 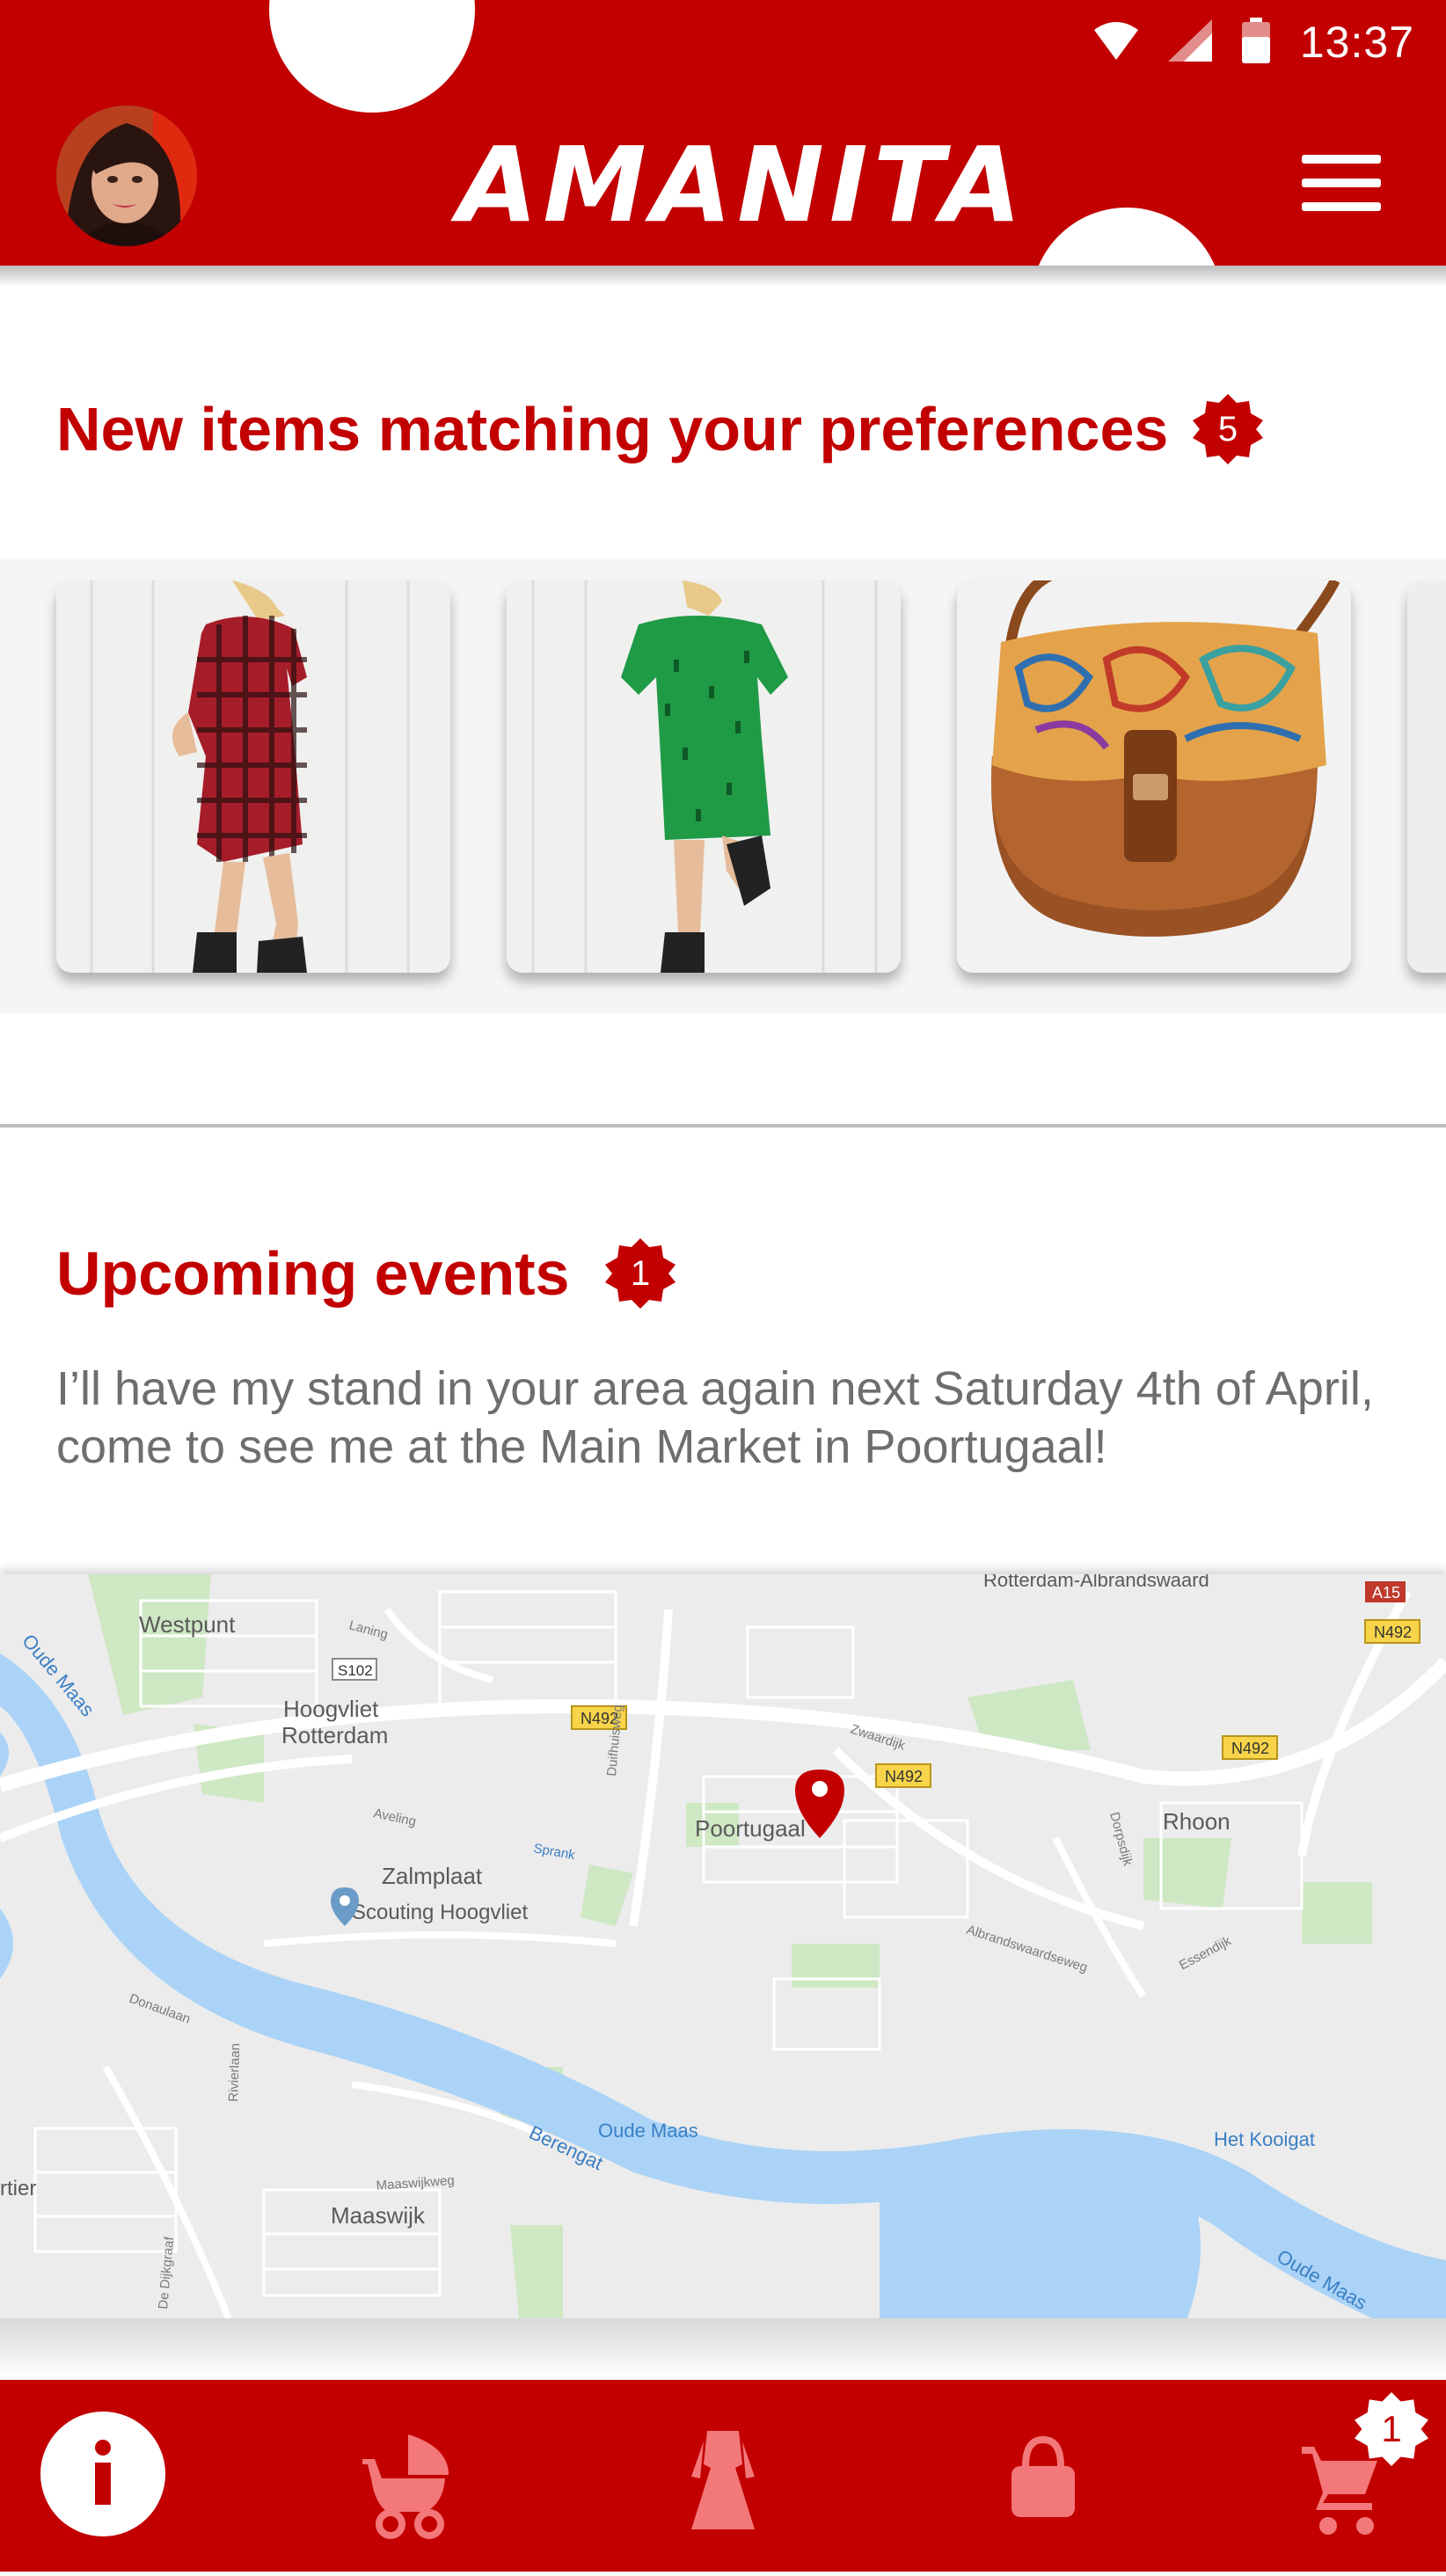 I want to click on map-place-label: Rotterdam, so click(x=334, y=1735).